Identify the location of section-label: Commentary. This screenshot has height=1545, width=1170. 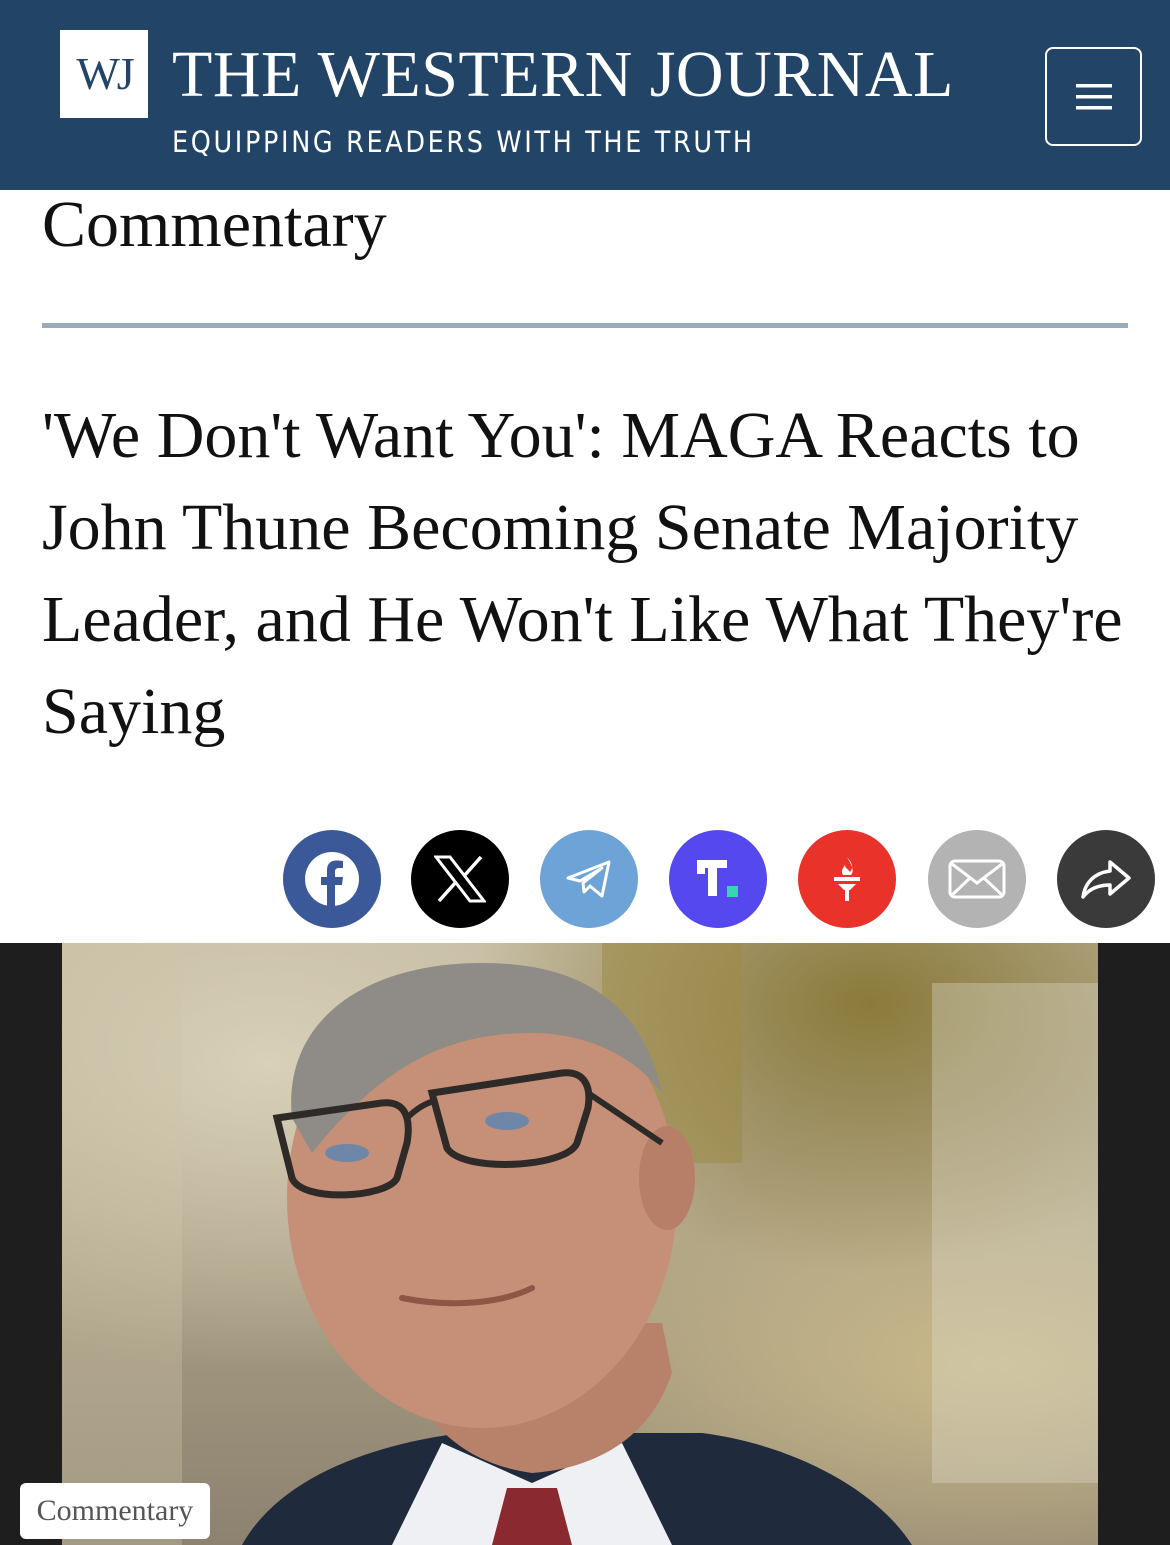
(214, 225).